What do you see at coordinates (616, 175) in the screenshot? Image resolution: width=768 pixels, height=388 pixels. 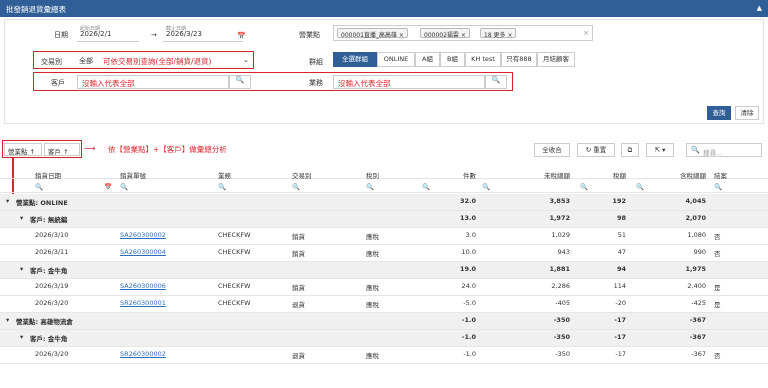 I see `col-tax: 稅額` at bounding box center [616, 175].